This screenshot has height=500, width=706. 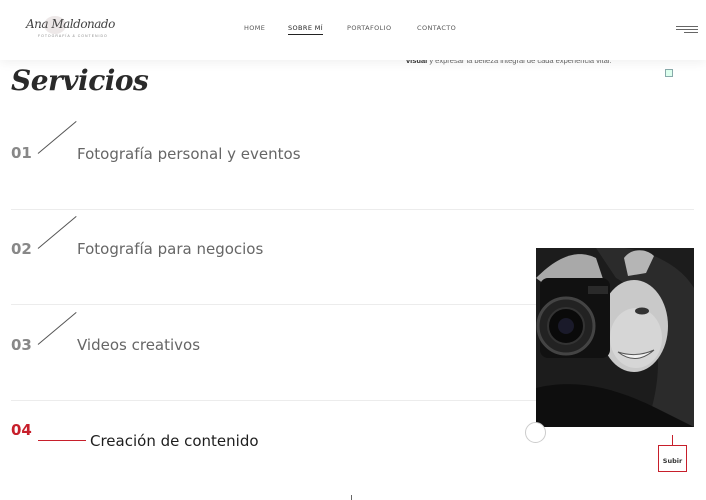 I want to click on main-nav: HOME SOBRE MÍ PORTAFOLIO CONTACTO, so click(x=353, y=31).